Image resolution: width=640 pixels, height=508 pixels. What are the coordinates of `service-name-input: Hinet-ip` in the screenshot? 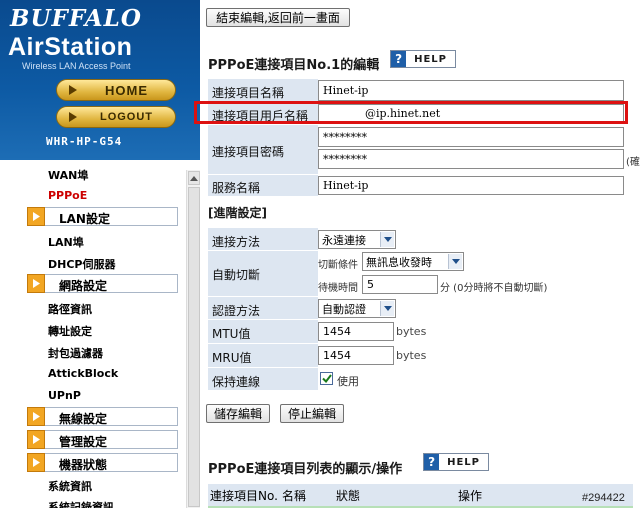 It's located at (471, 185).